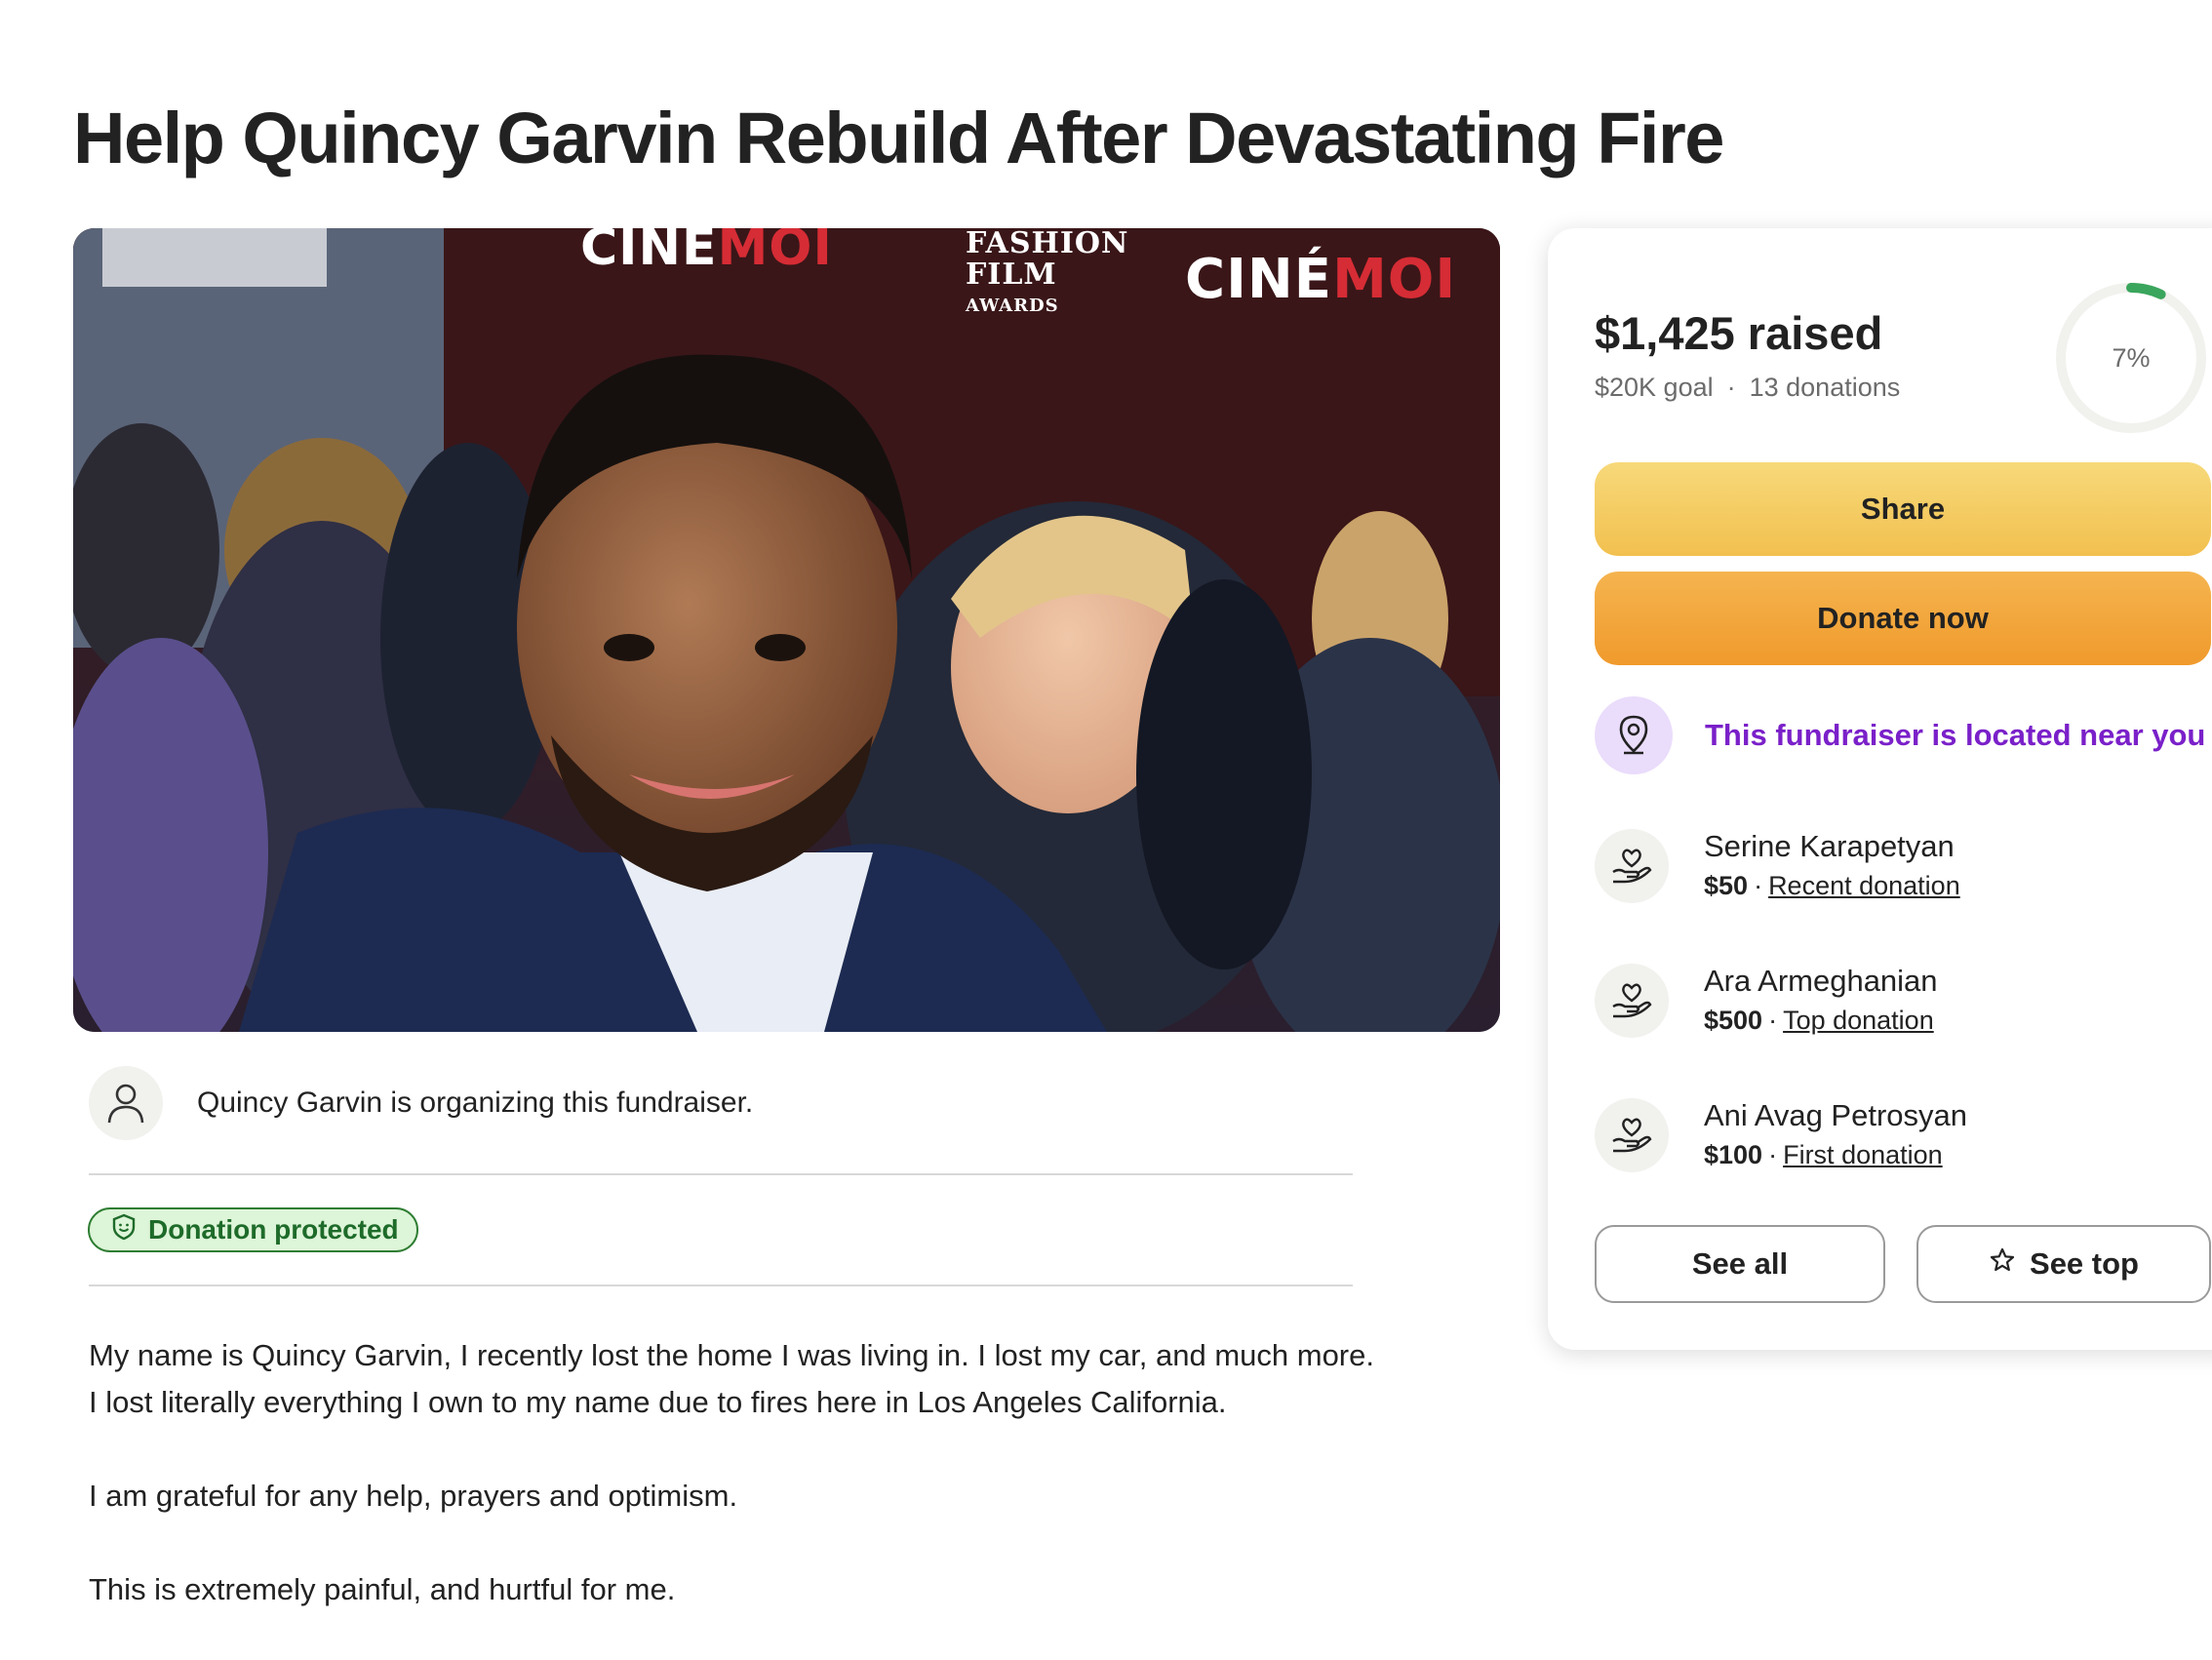 The height and width of the screenshot is (1660, 2212). Describe the element at coordinates (1748, 387) in the screenshot. I see `goal-line: $20K goal · 13 donations` at that location.